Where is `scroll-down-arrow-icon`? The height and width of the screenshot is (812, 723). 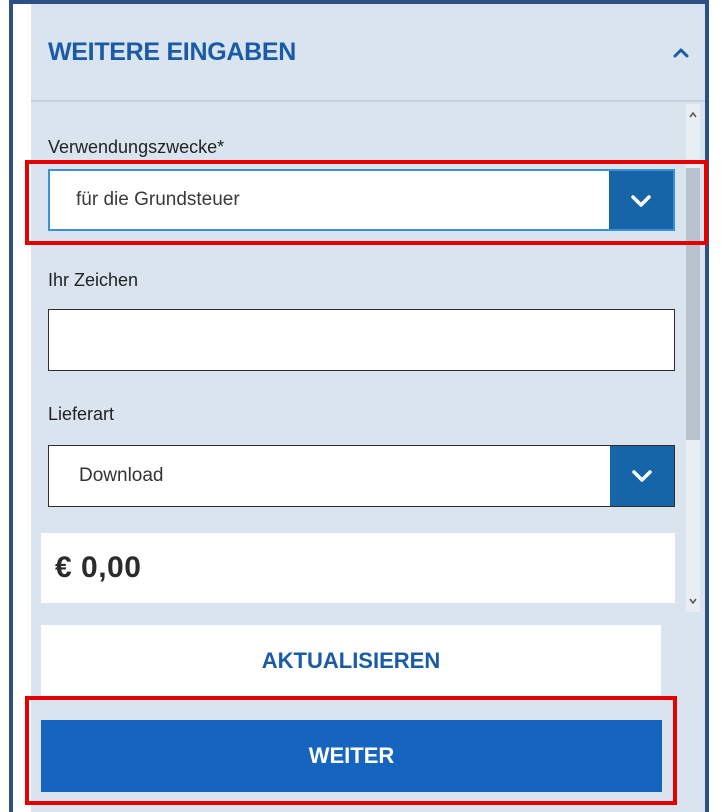
scroll-down-arrow-icon is located at coordinates (693, 601).